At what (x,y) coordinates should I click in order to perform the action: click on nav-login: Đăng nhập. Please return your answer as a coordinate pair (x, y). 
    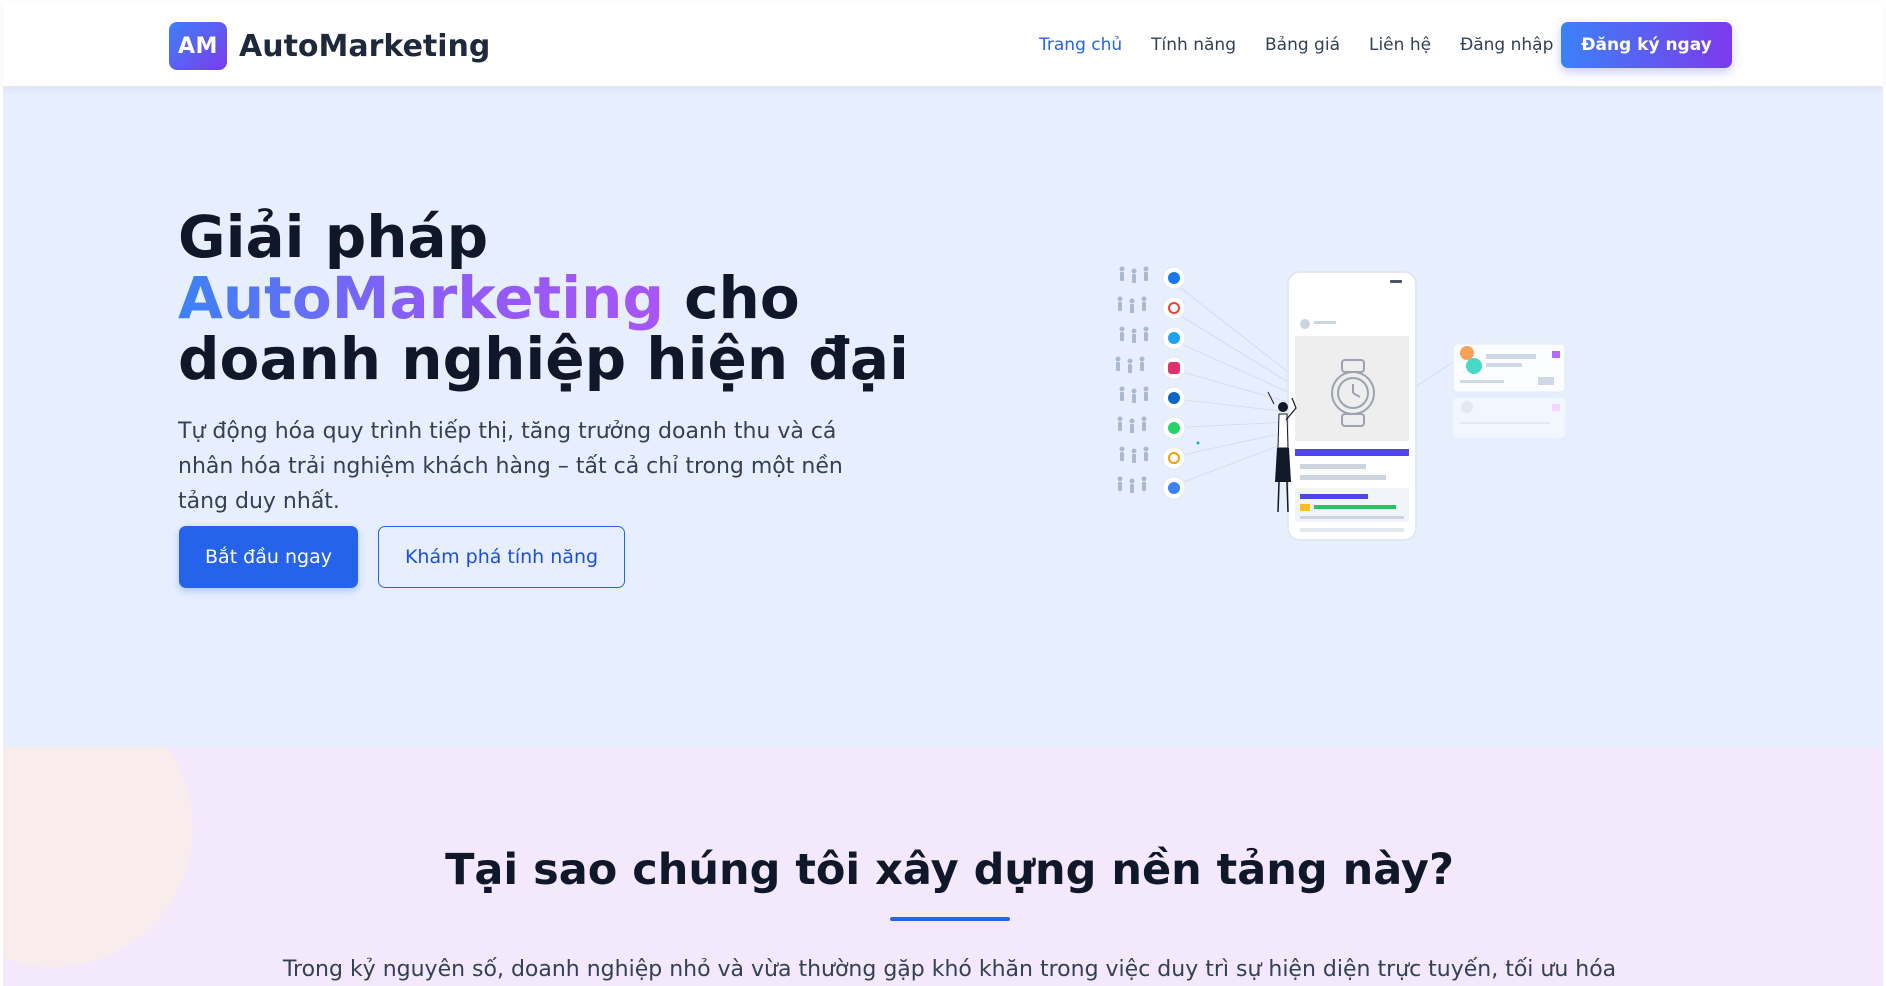
    Looking at the image, I should click on (1506, 45).